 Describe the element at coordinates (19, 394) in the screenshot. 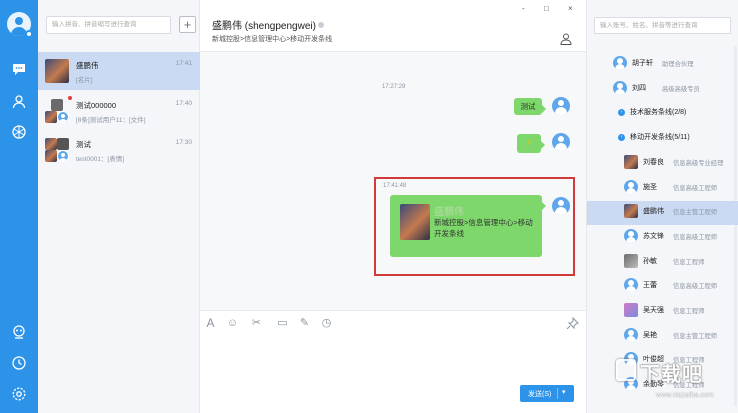

I see `settings-icon` at that location.